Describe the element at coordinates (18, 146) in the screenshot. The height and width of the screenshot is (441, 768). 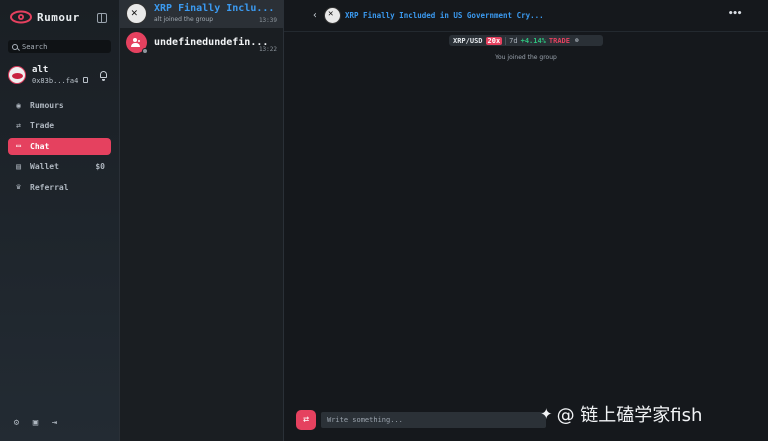
I see `chat-icon: ▭` at that location.